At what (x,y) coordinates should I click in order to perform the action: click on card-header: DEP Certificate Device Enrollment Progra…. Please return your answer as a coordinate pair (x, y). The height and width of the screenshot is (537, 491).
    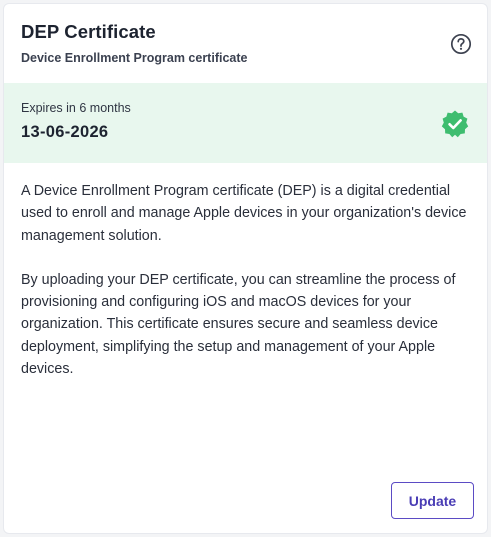
    Looking at the image, I should click on (245, 43).